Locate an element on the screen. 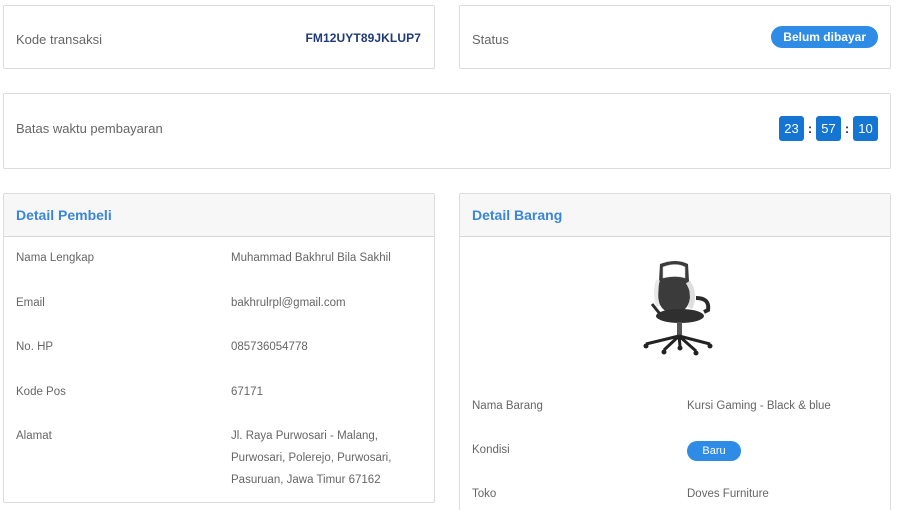 This screenshot has height=510, width=899. transaction-code-value: FM12UYT89JKLUP7 is located at coordinates (363, 38).